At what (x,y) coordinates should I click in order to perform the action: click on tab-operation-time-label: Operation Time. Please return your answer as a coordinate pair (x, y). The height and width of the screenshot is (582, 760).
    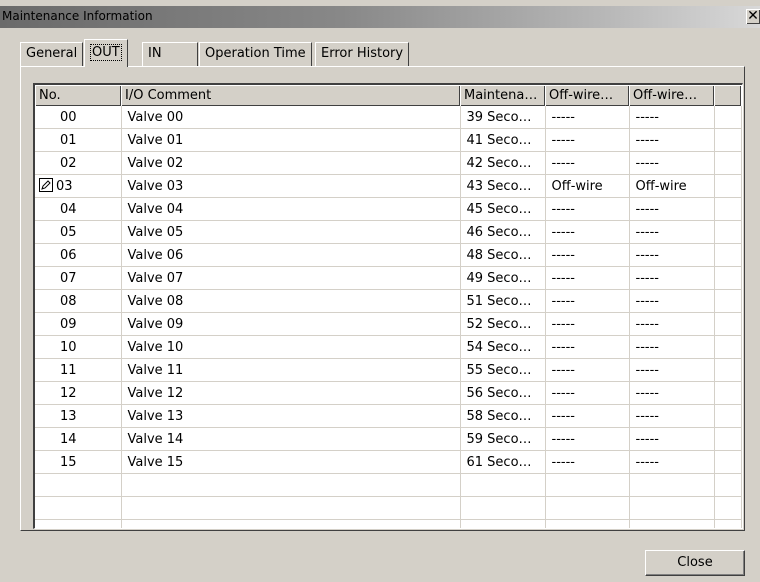
    Looking at the image, I should click on (255, 53).